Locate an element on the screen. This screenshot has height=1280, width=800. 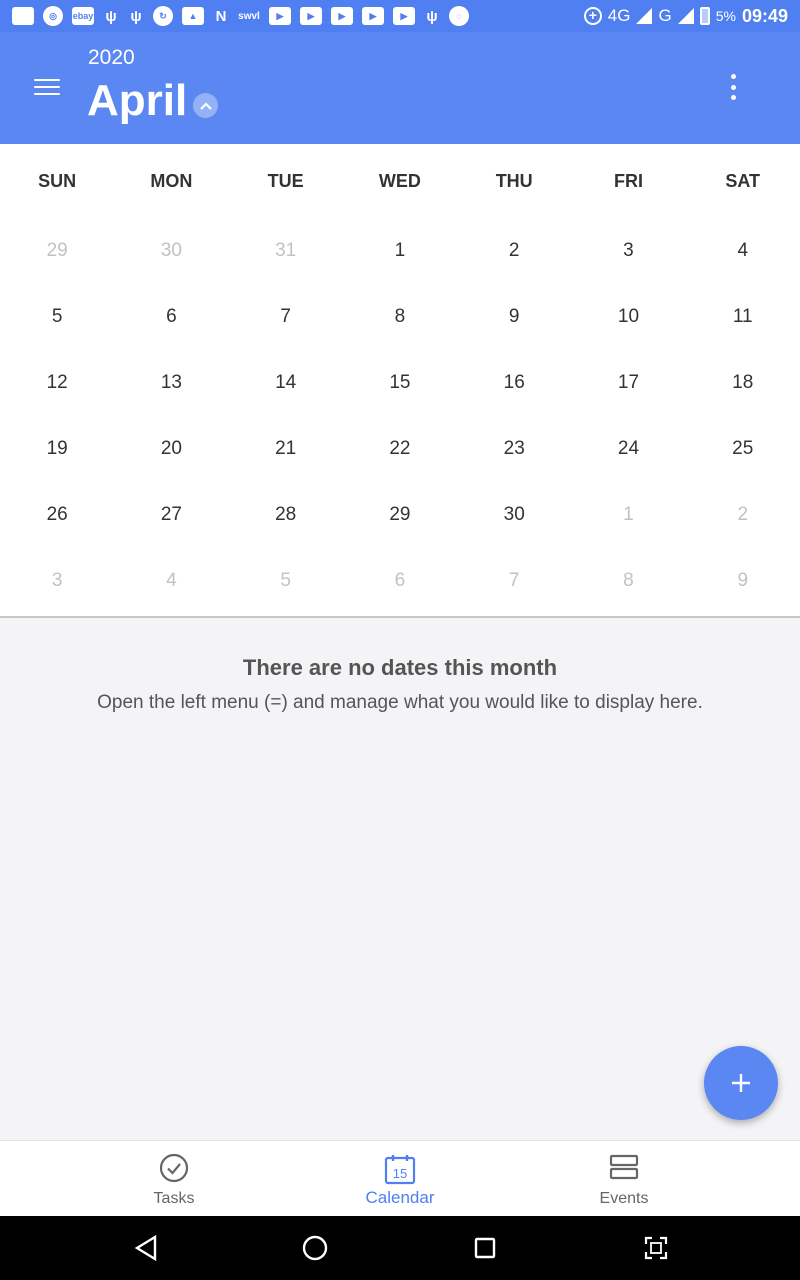
clock: 09:49 is located at coordinates (764, 15).